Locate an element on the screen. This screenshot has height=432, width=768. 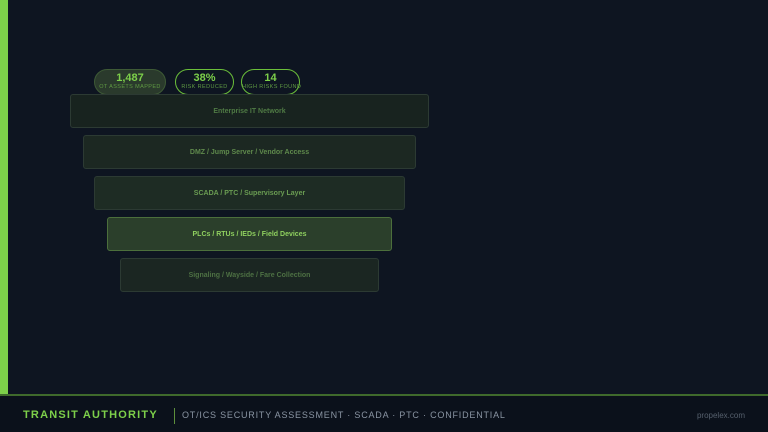
footer-brand: TRANSIT AUTHORITY is located at coordinates (90, 415).